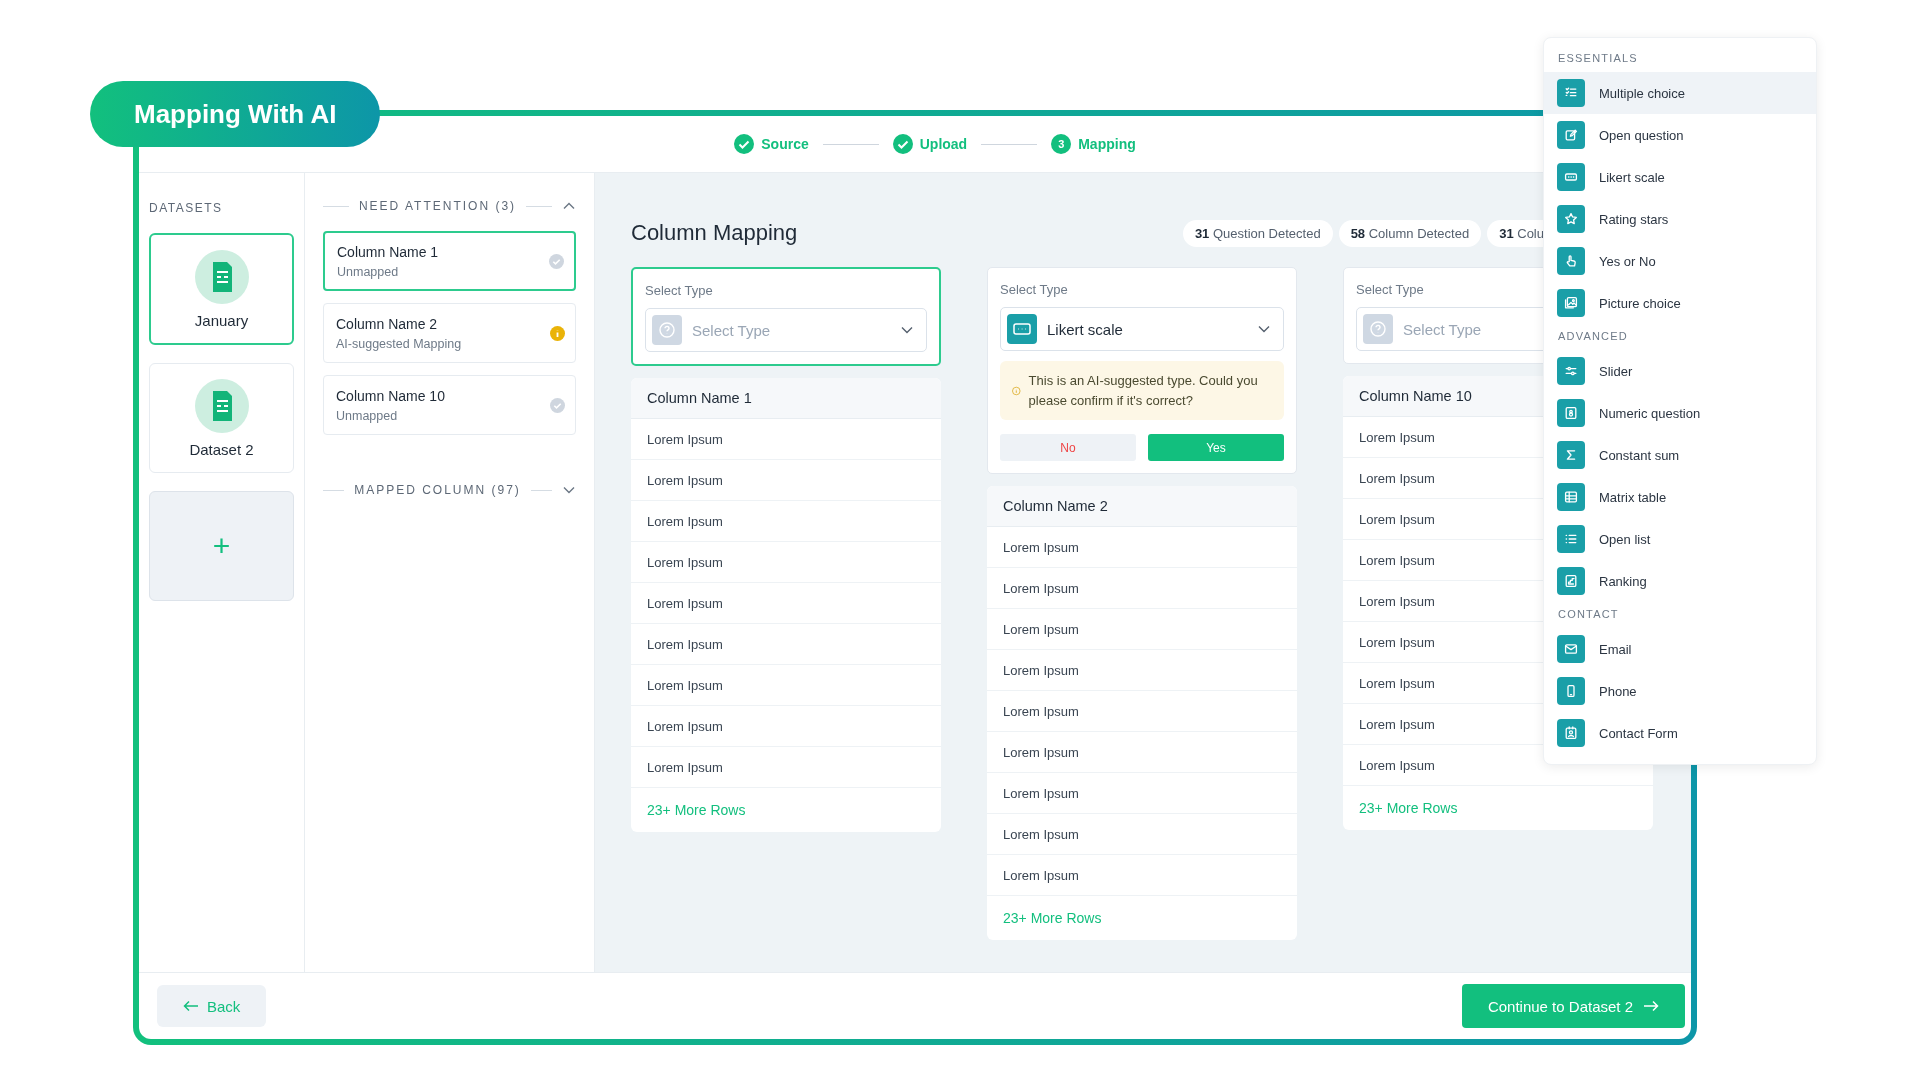 Image resolution: width=1920 pixels, height=1080 pixels. What do you see at coordinates (557, 333) in the screenshot?
I see `info-icon` at bounding box center [557, 333].